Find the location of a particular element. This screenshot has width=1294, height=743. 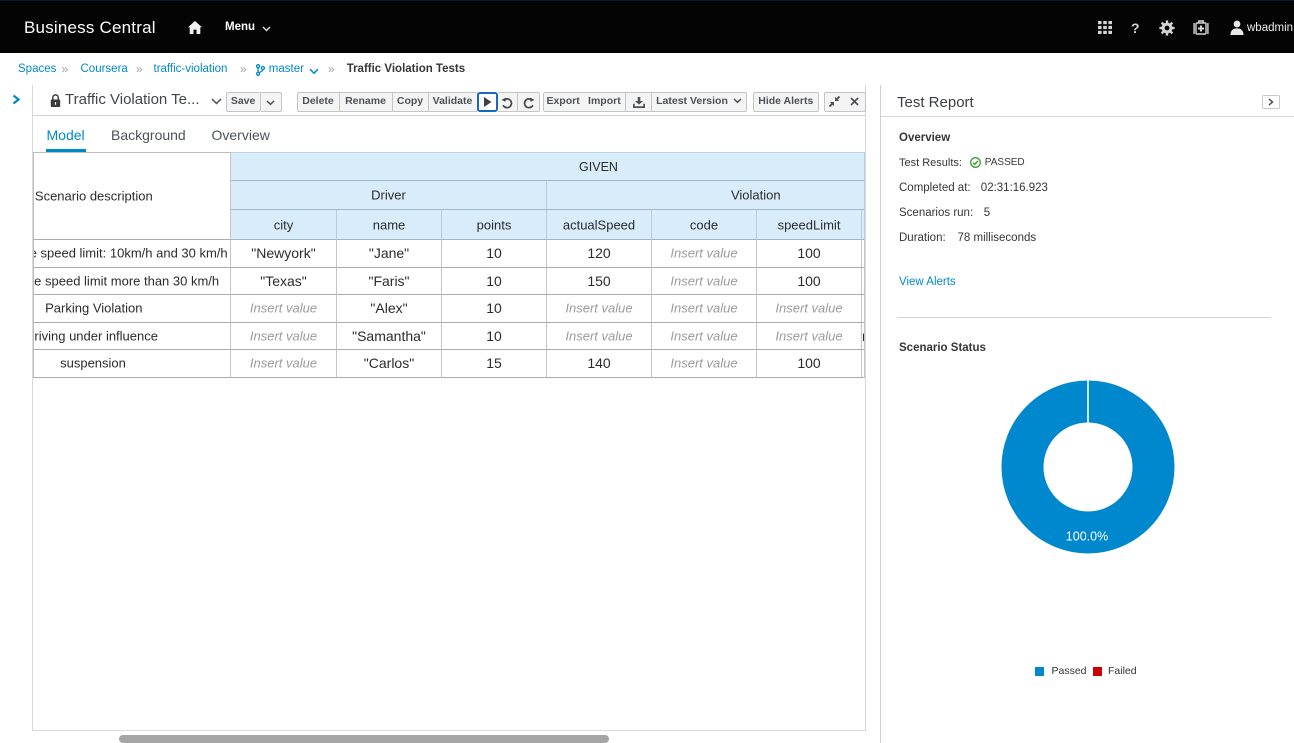

svg-text: 100.0% is located at coordinates (1087, 537).